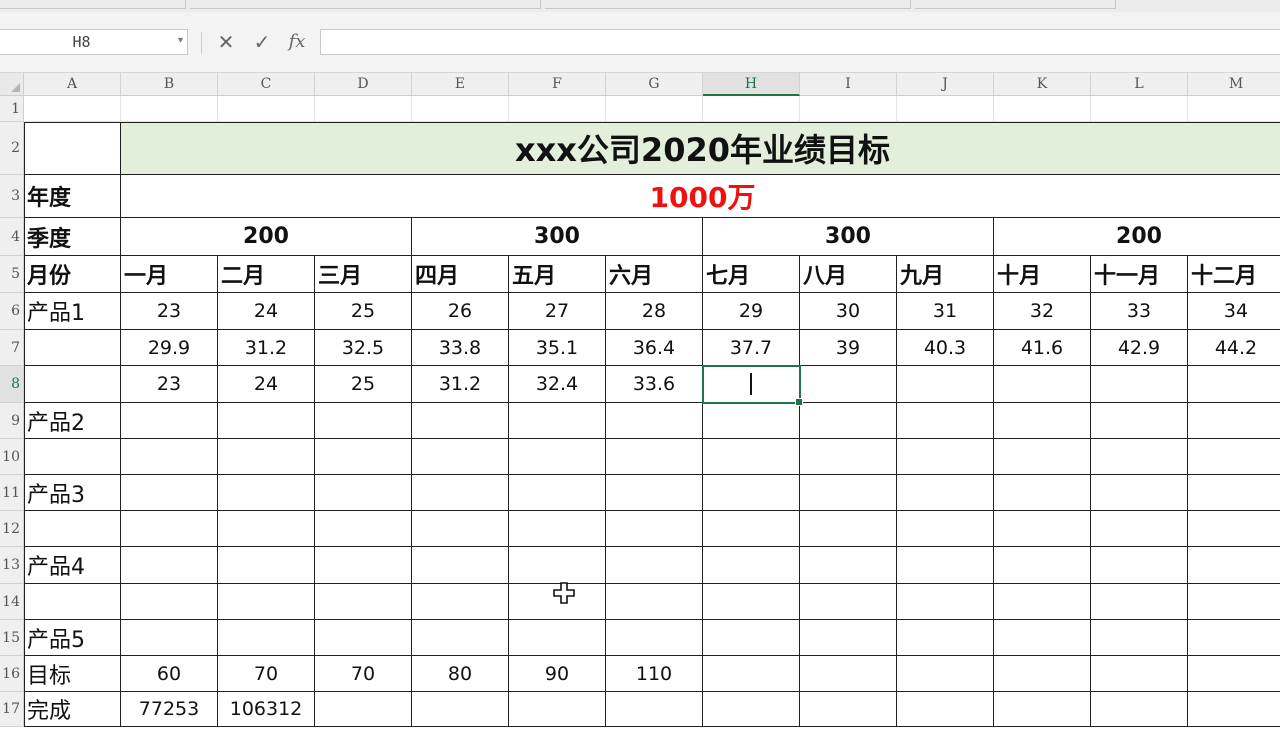  What do you see at coordinates (654, 674) in the screenshot?
I see `data-cell: 110` at bounding box center [654, 674].